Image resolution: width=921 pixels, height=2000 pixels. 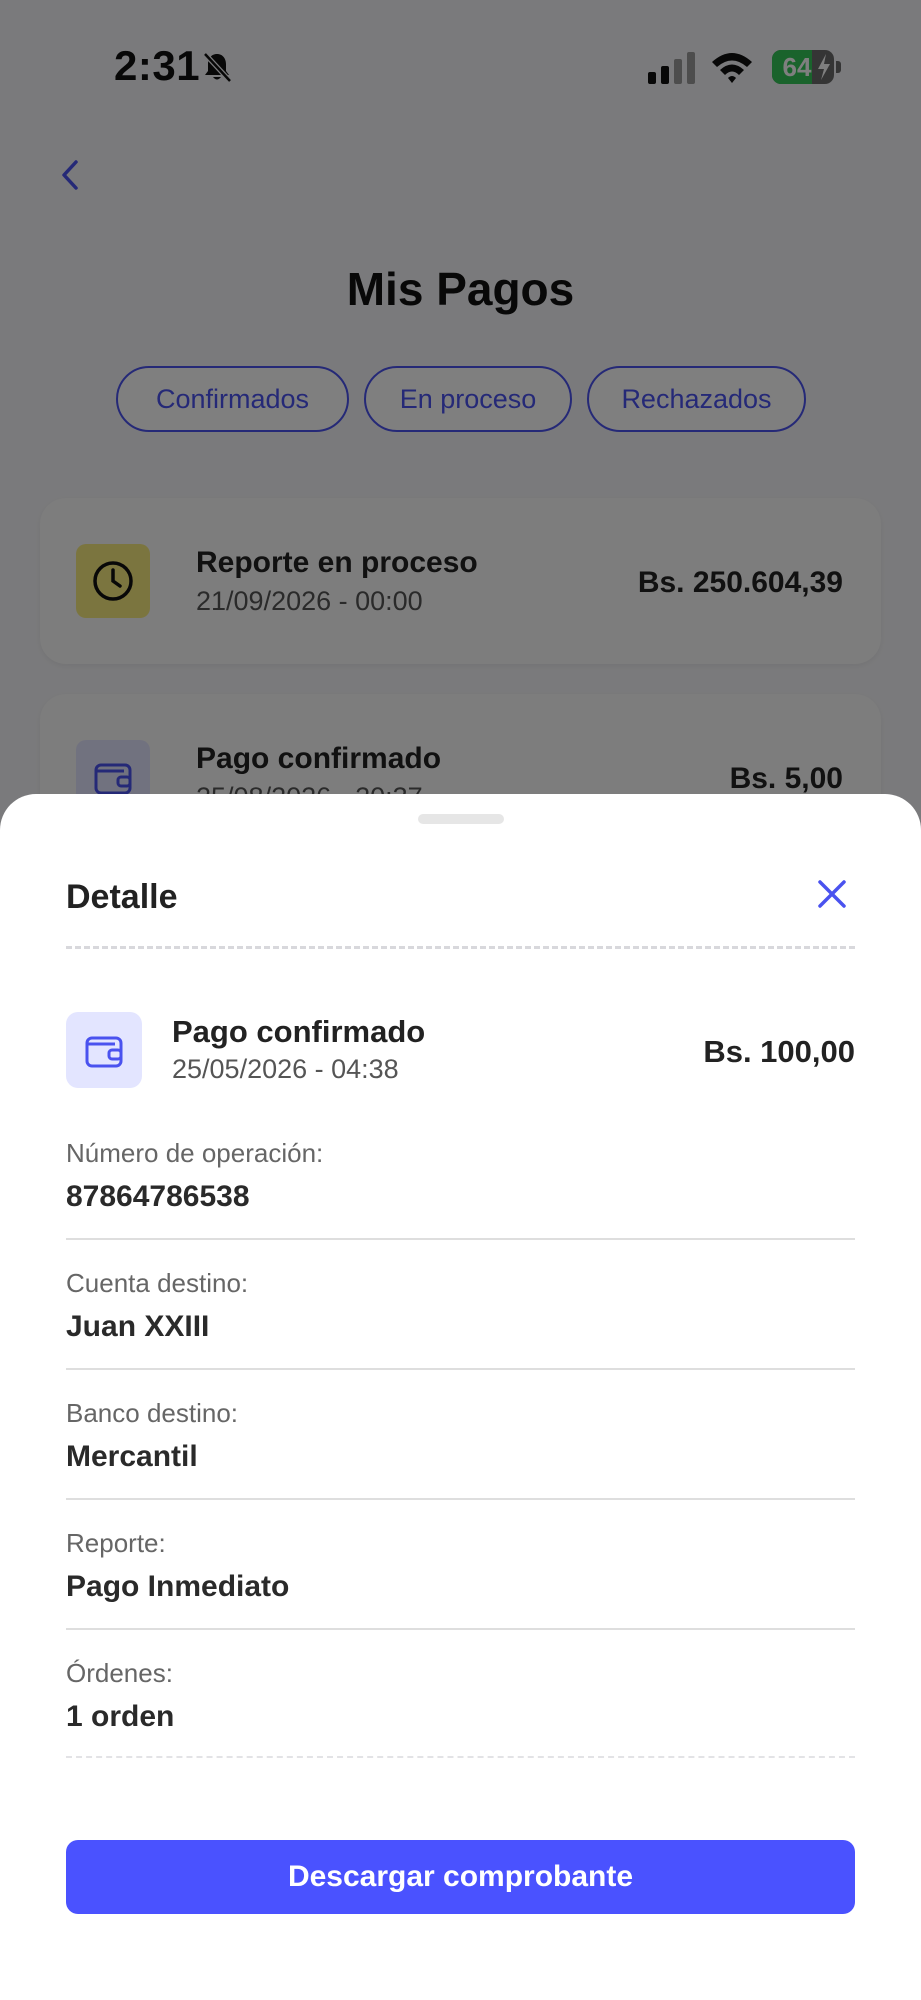 What do you see at coordinates (461, 819) in the screenshot?
I see `drag-handle` at bounding box center [461, 819].